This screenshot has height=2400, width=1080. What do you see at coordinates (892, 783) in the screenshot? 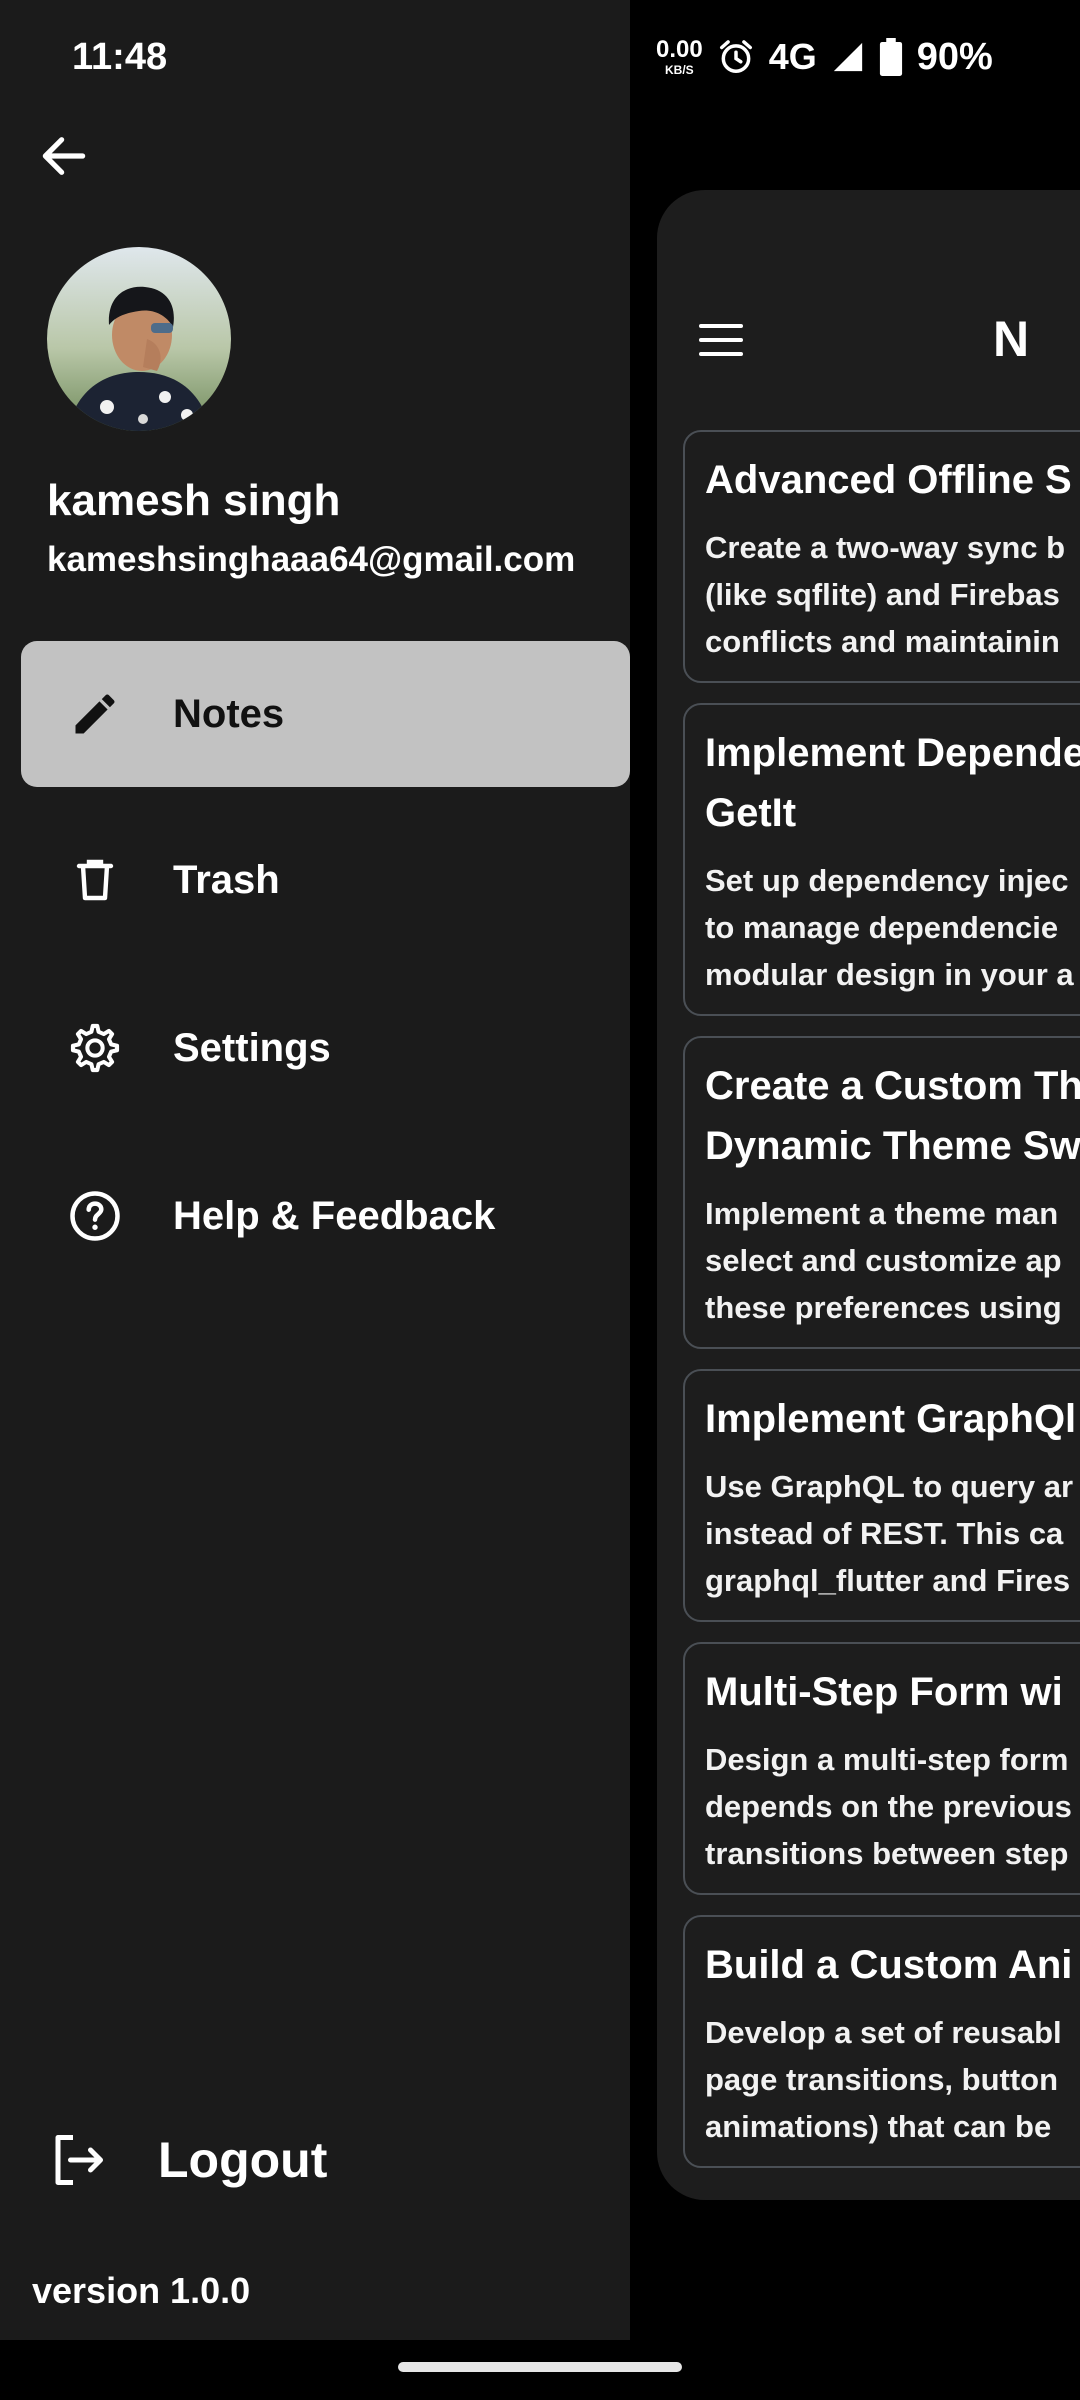
I see `note-title: Implement Depende GetIt` at bounding box center [892, 783].